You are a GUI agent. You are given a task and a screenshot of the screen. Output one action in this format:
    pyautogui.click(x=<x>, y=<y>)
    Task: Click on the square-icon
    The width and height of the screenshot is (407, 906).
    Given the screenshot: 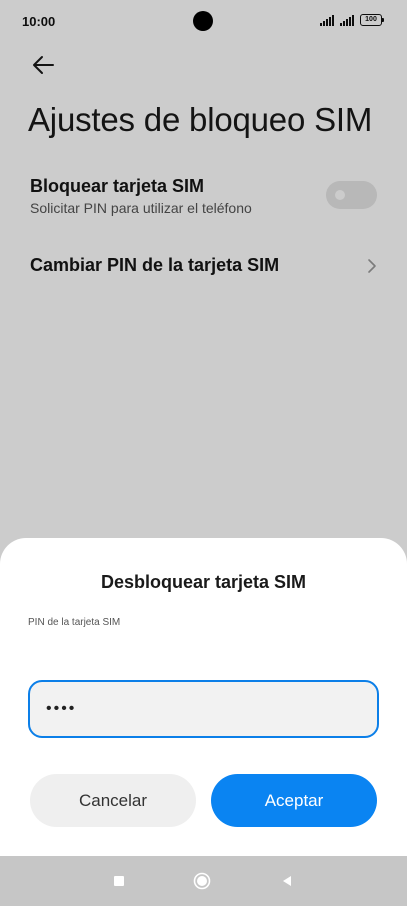 What is the action you would take?
    pyautogui.click(x=119, y=881)
    